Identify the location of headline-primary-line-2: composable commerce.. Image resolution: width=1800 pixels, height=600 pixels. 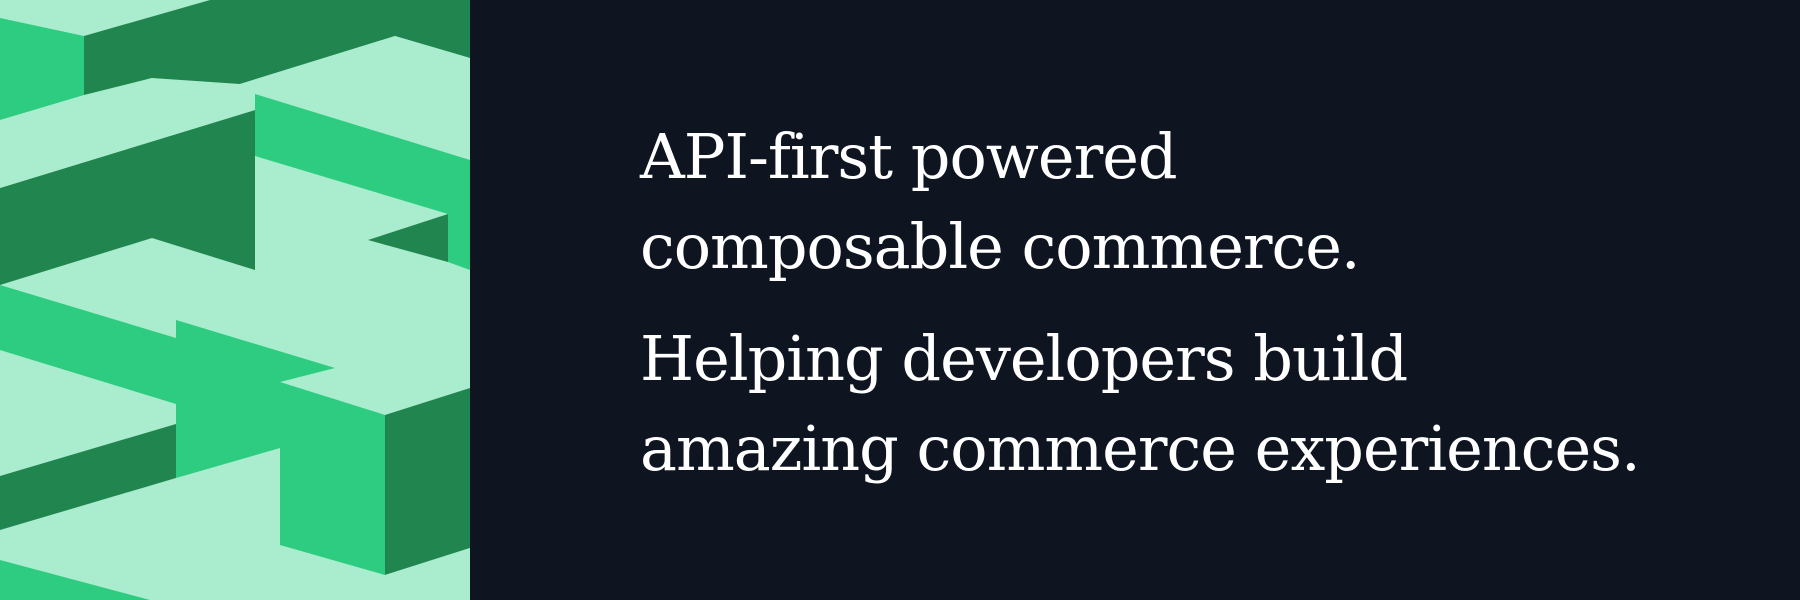
(1000, 246).